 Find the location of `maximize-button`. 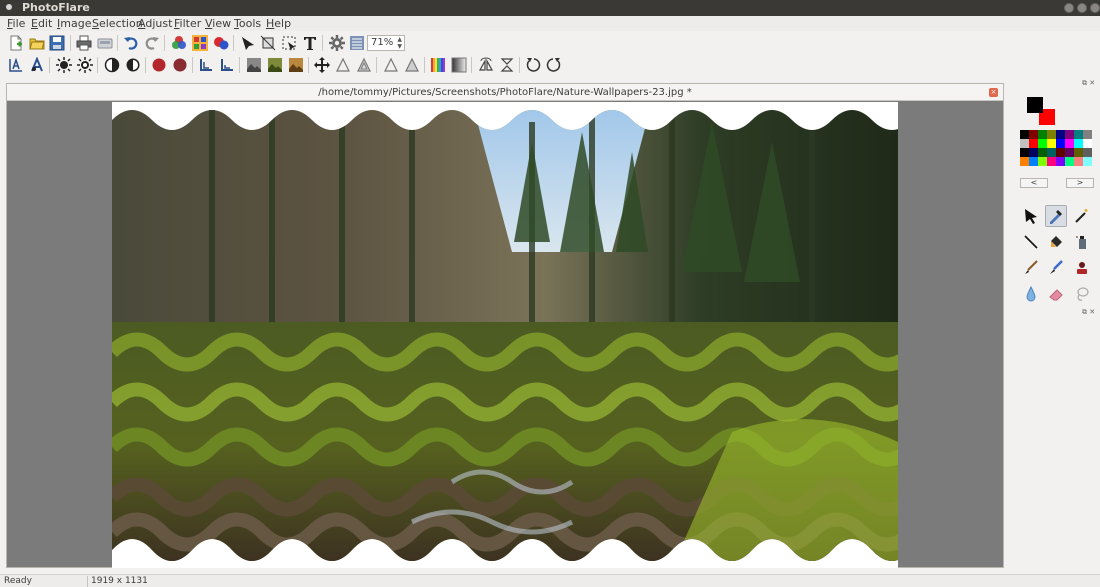

maximize-button is located at coordinates (1082, 8).